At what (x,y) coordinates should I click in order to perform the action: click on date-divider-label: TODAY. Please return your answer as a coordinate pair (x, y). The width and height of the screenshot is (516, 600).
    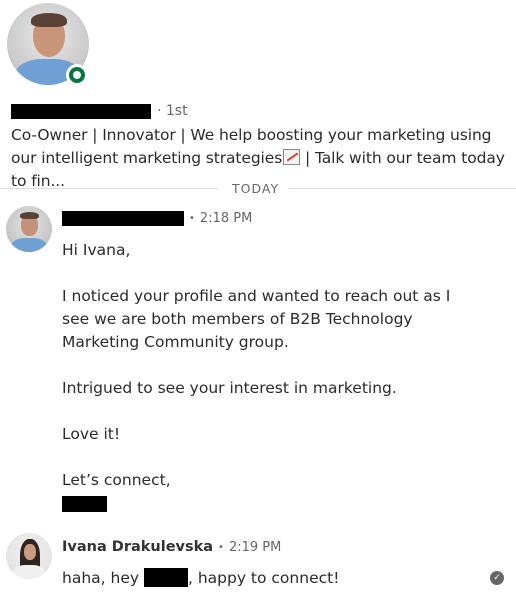
    Looking at the image, I should click on (256, 188).